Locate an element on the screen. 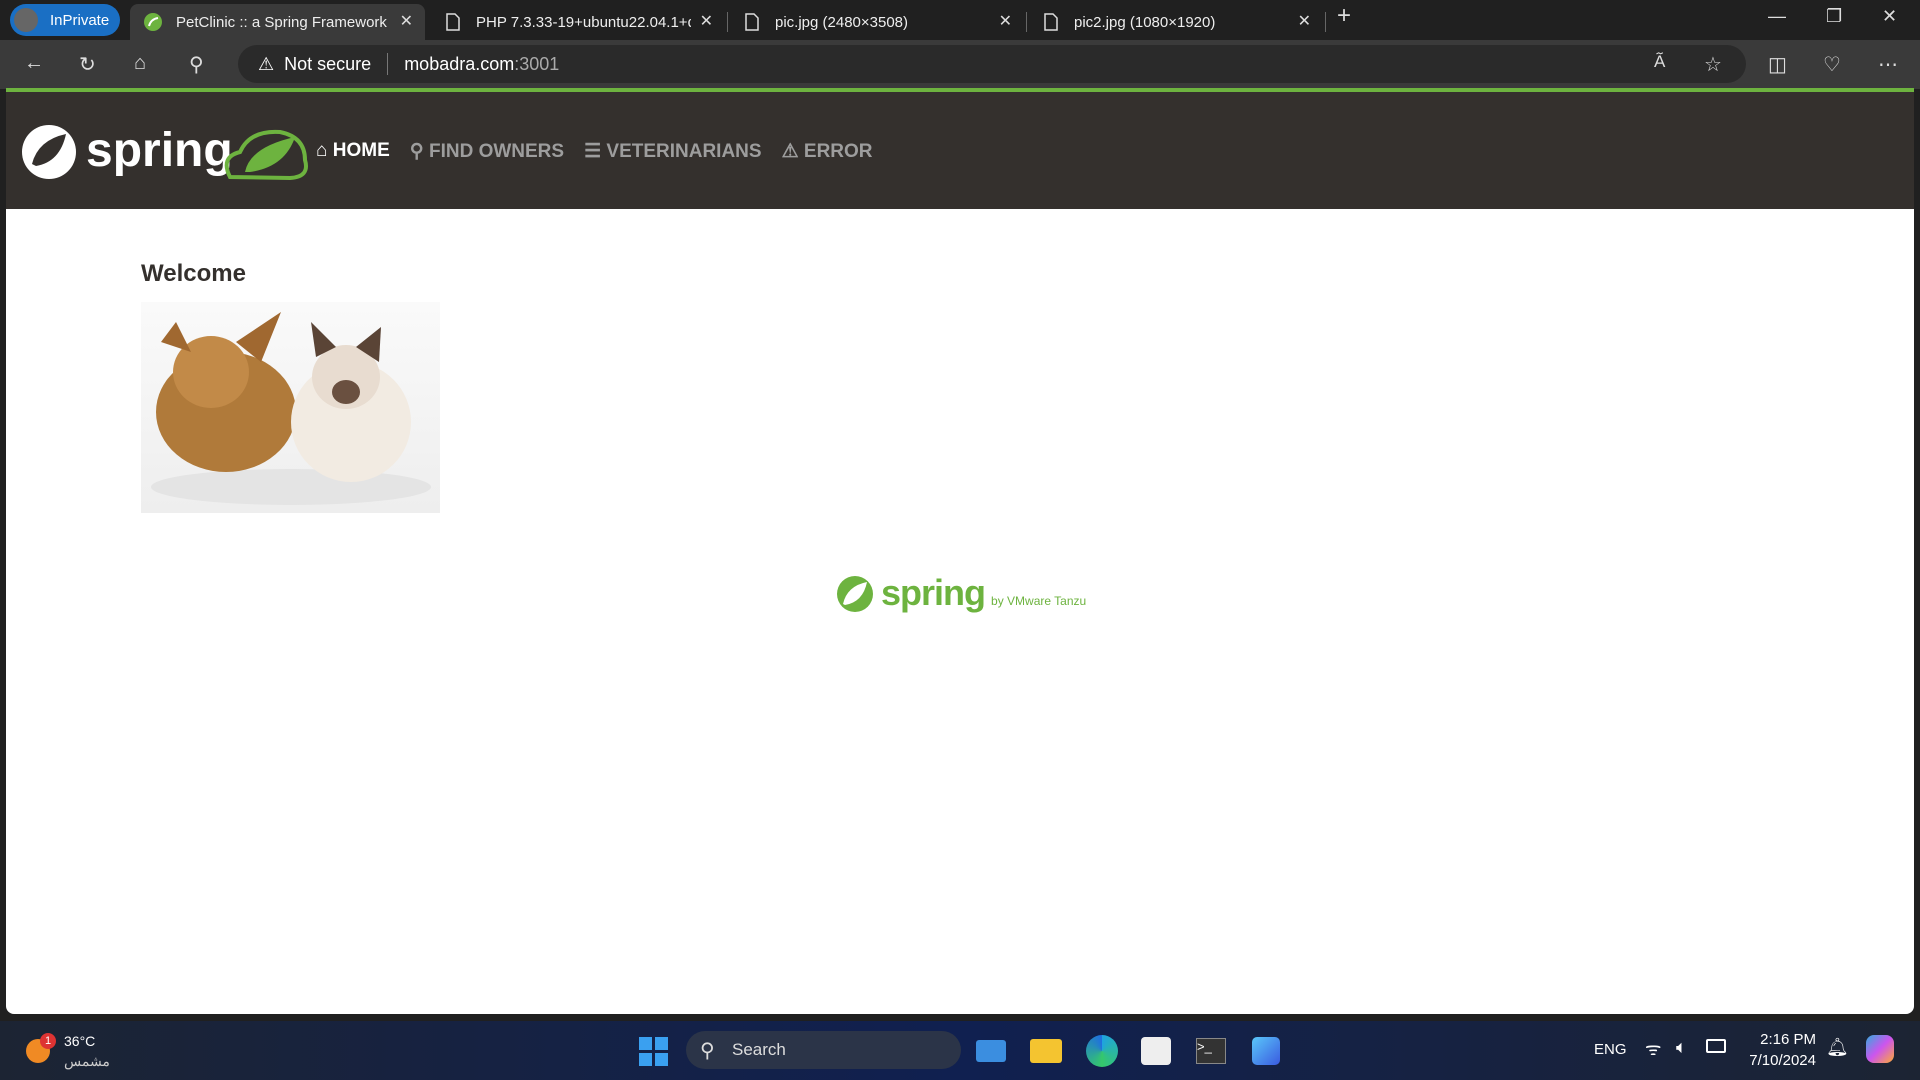 The image size is (1920, 1080). store-icon is located at coordinates (1156, 1051).